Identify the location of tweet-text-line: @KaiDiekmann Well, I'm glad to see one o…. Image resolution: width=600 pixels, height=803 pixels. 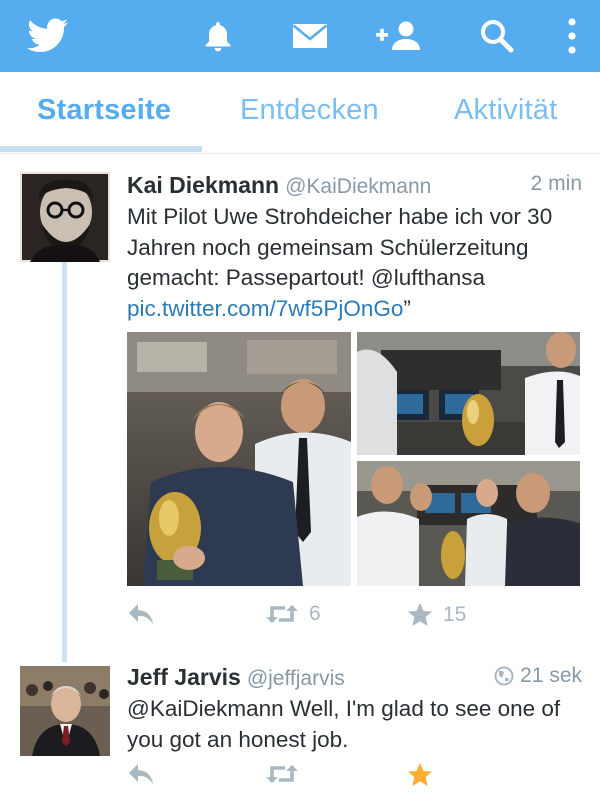
(344, 708).